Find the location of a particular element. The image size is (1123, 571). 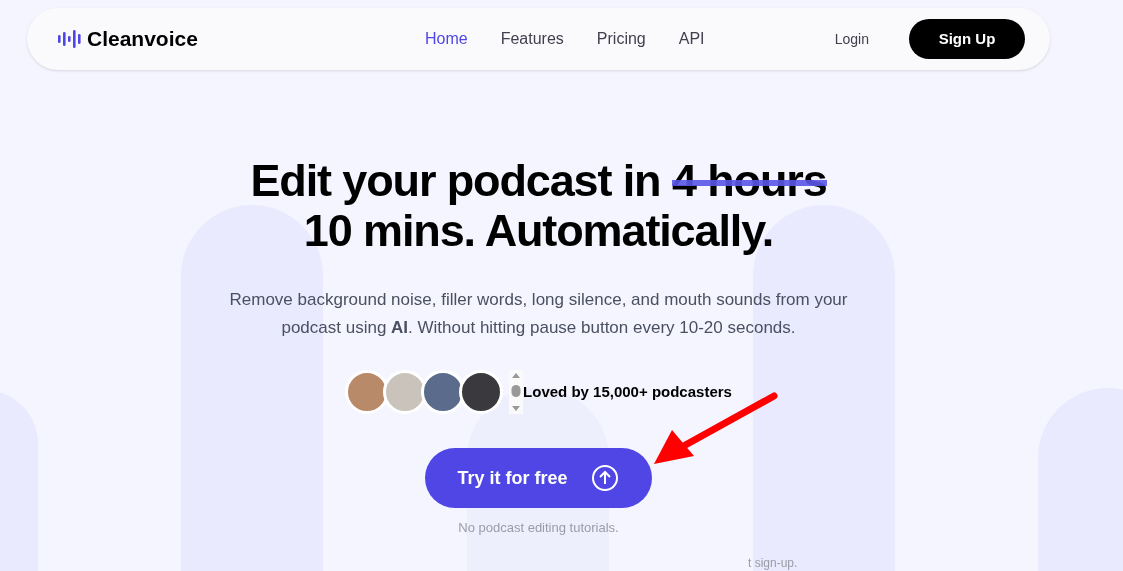

nav-link: Features is located at coordinates (532, 39).